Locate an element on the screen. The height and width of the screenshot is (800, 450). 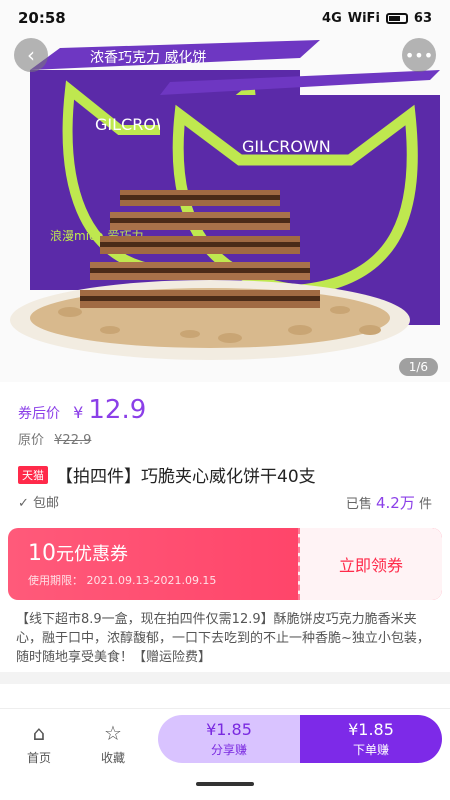
box-top-text: 浓香巧克力 威化饼 is located at coordinates (148, 58).